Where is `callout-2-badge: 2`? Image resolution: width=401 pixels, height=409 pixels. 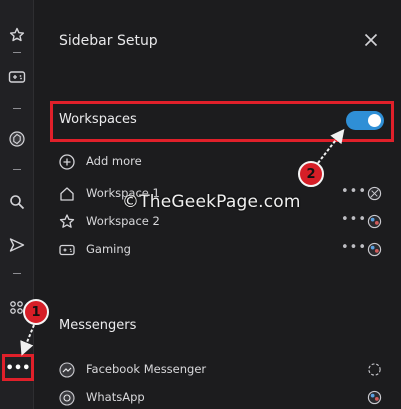 callout-2-badge: 2 is located at coordinates (311, 174).